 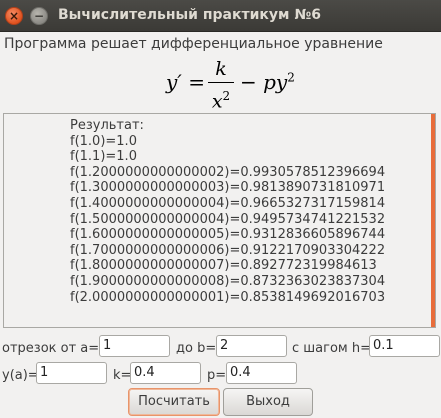 What do you see at coordinates (217, 101) in the screenshot?
I see `equation-denominator-base: x` at bounding box center [217, 101].